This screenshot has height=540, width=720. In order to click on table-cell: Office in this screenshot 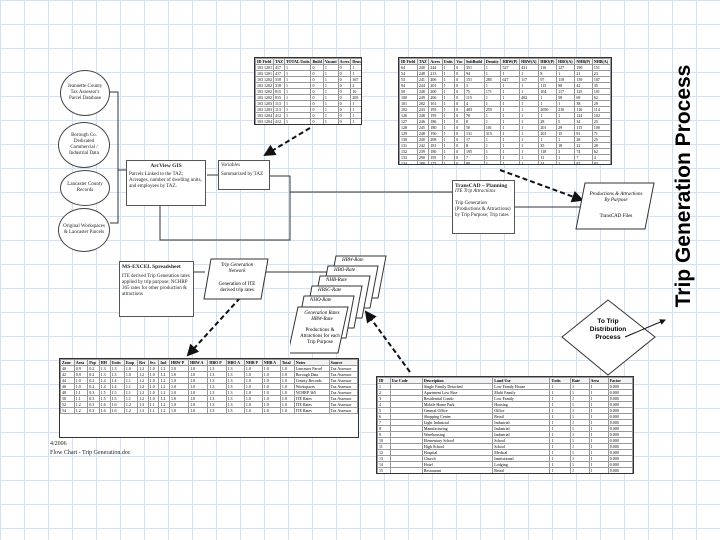, I will do `click(521, 474)`.